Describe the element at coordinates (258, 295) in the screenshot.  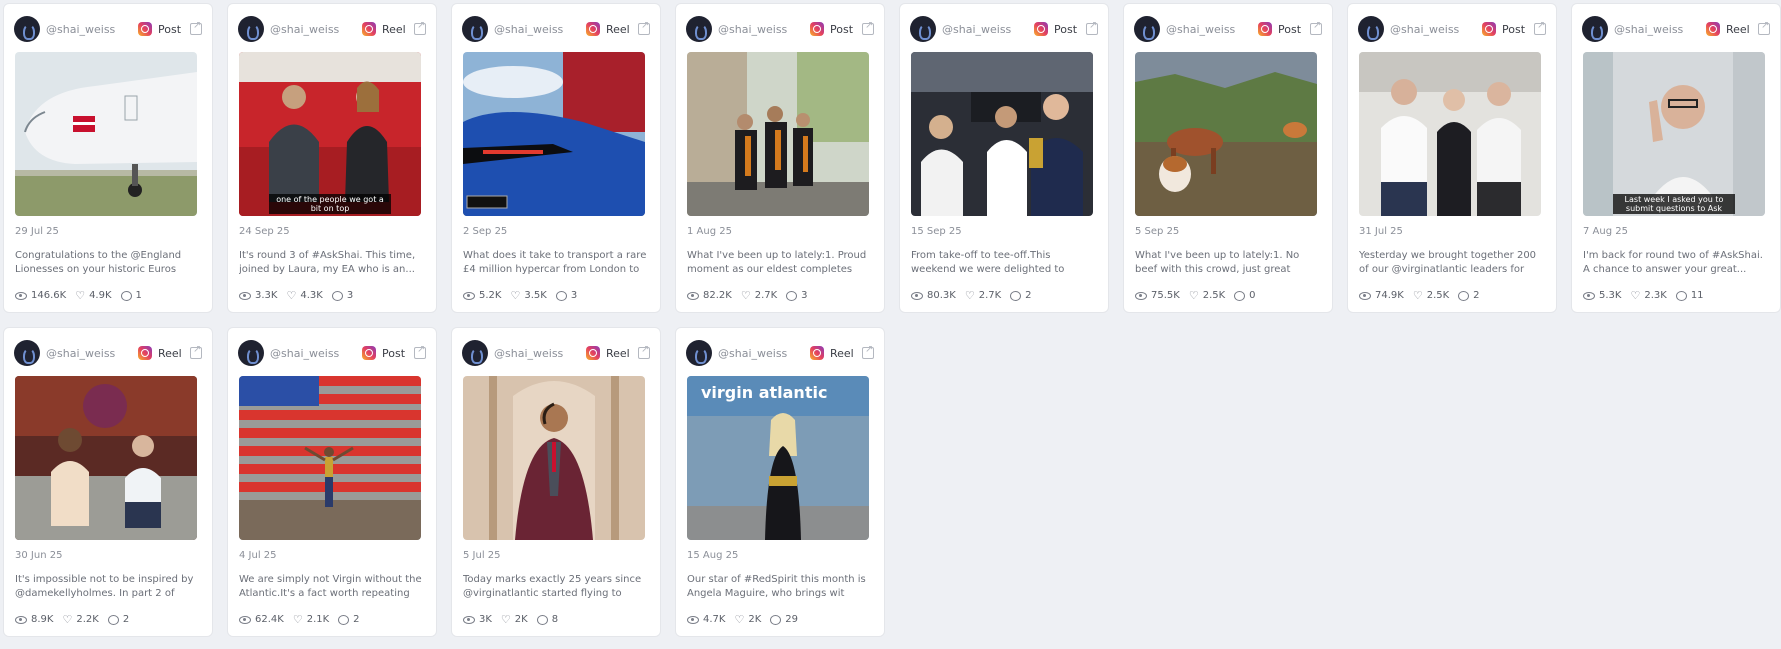
I see `views-stat: 3.3K` at that location.